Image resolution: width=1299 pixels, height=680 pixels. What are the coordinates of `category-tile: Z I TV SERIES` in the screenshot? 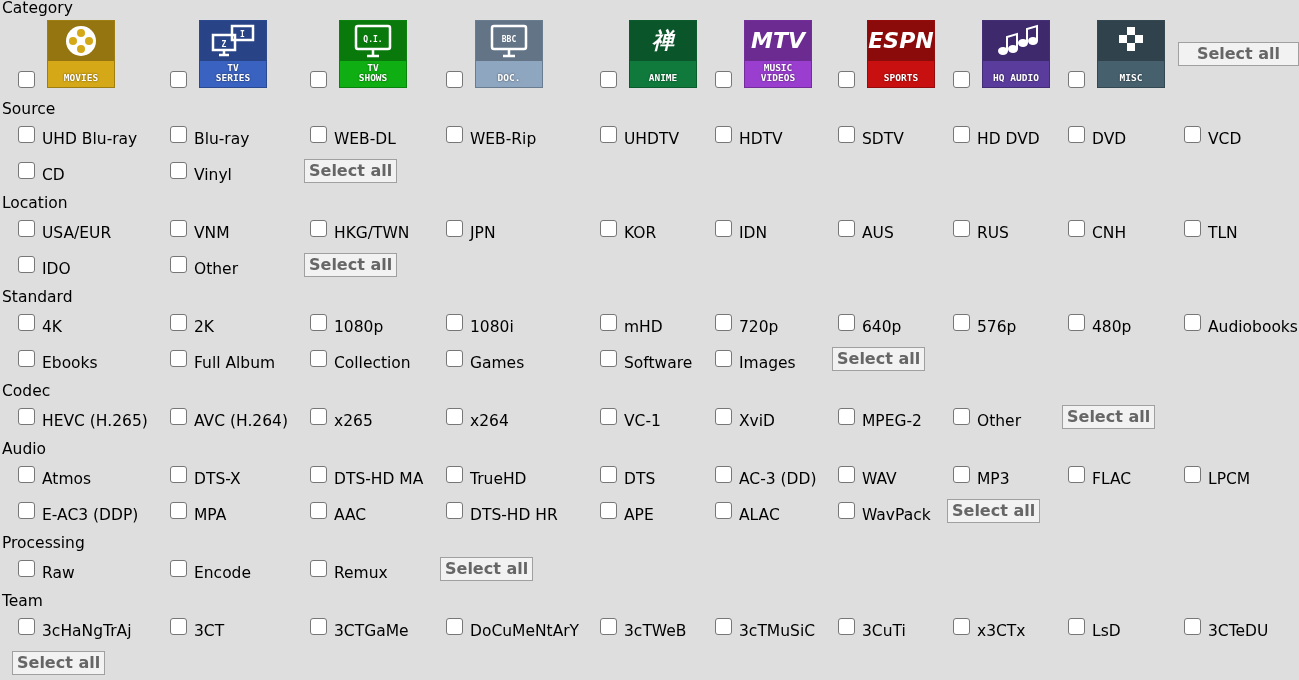 It's located at (233, 54).